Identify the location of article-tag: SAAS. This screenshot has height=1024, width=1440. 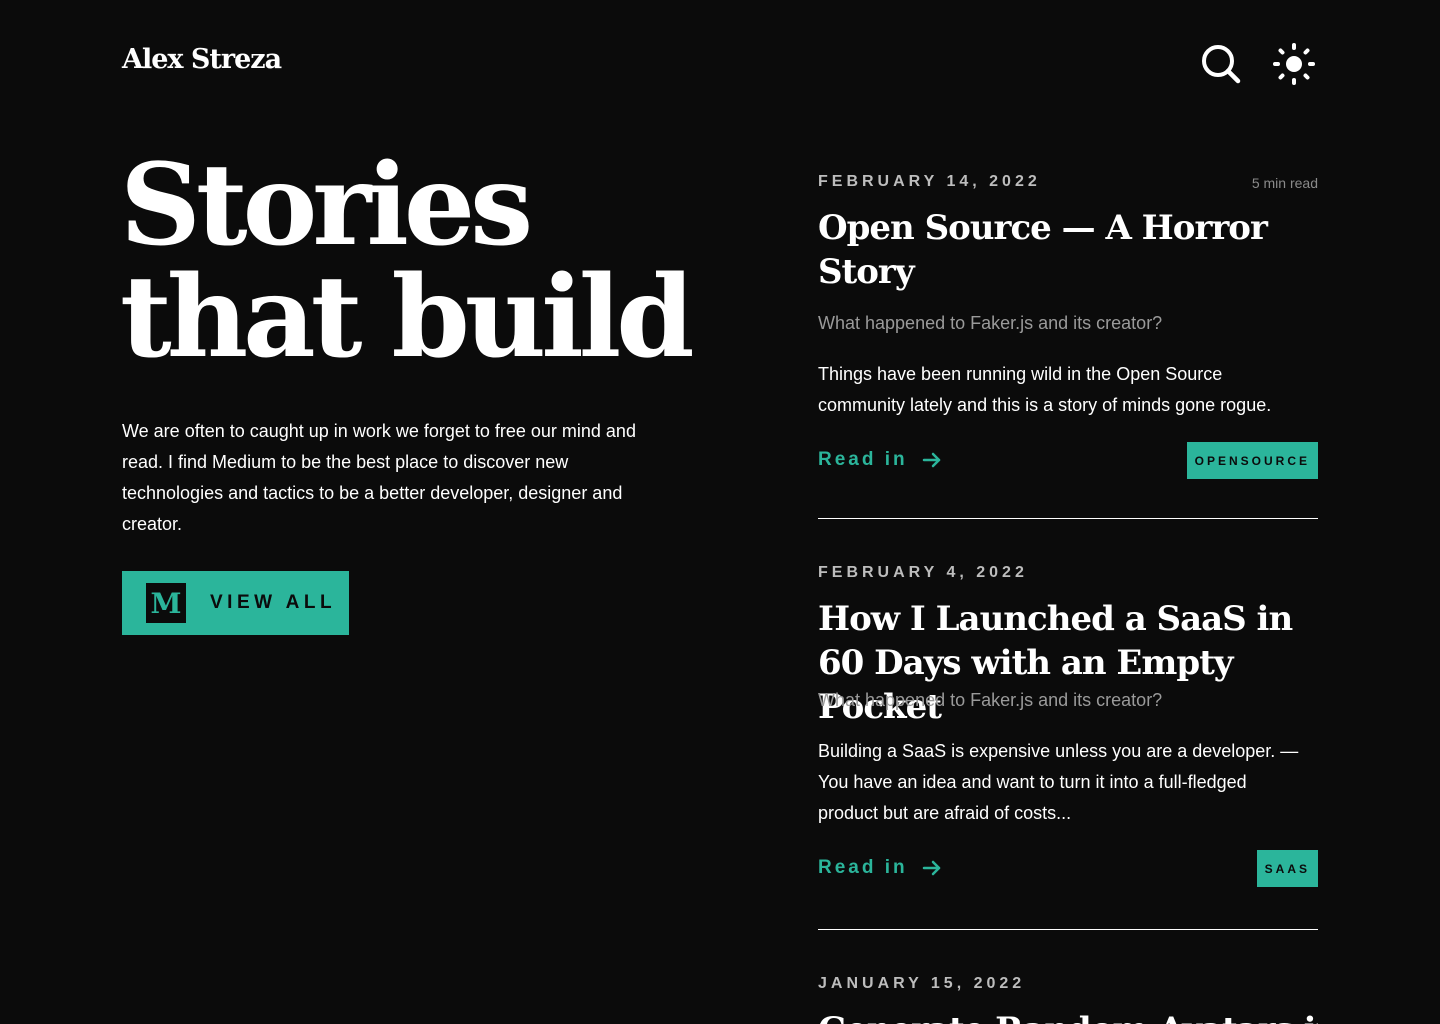
(1287, 868).